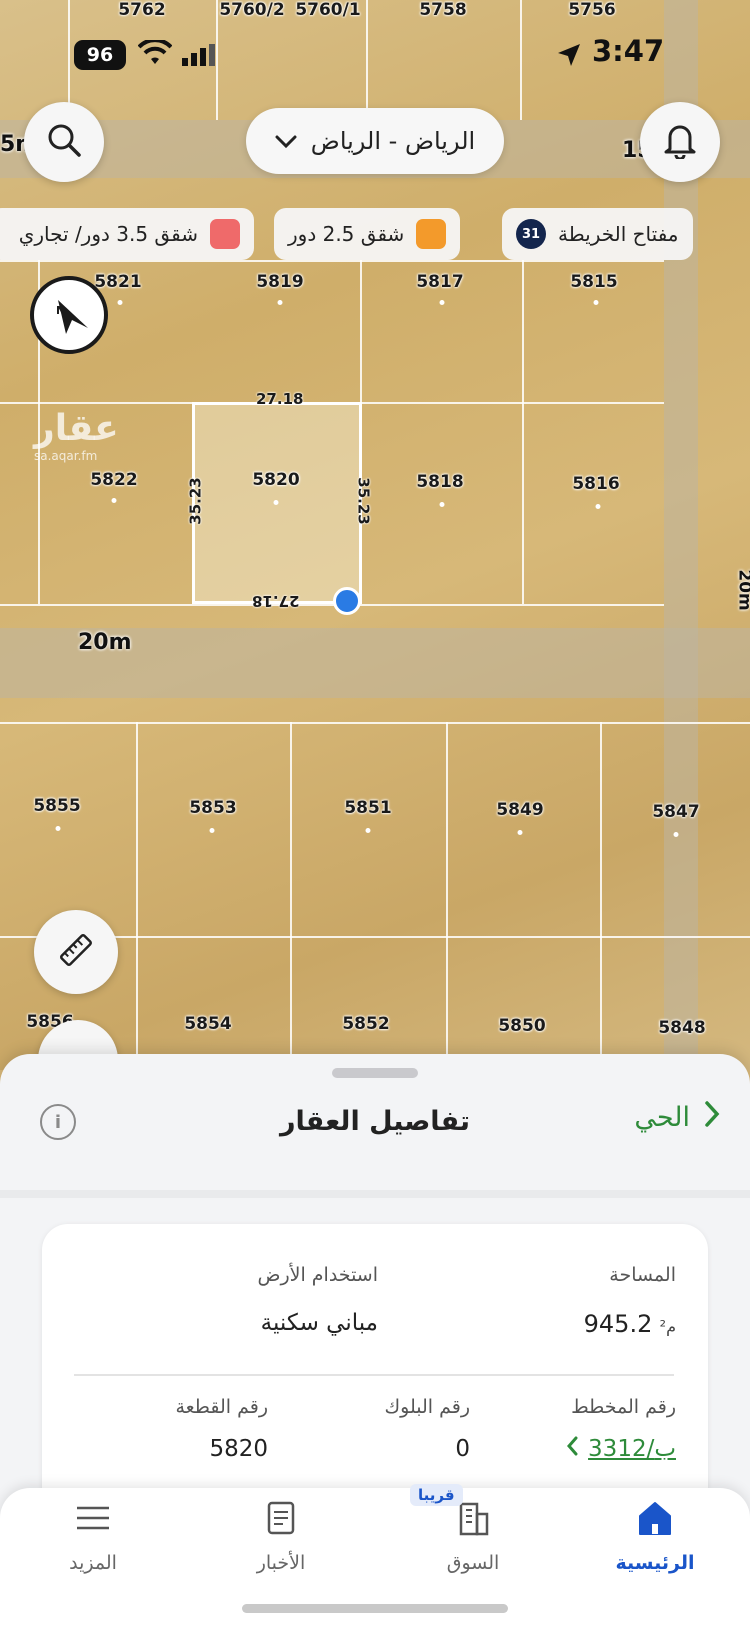 This screenshot has height=1628, width=750. What do you see at coordinates (595, 484) in the screenshot?
I see `lot-label: 5816` at bounding box center [595, 484].